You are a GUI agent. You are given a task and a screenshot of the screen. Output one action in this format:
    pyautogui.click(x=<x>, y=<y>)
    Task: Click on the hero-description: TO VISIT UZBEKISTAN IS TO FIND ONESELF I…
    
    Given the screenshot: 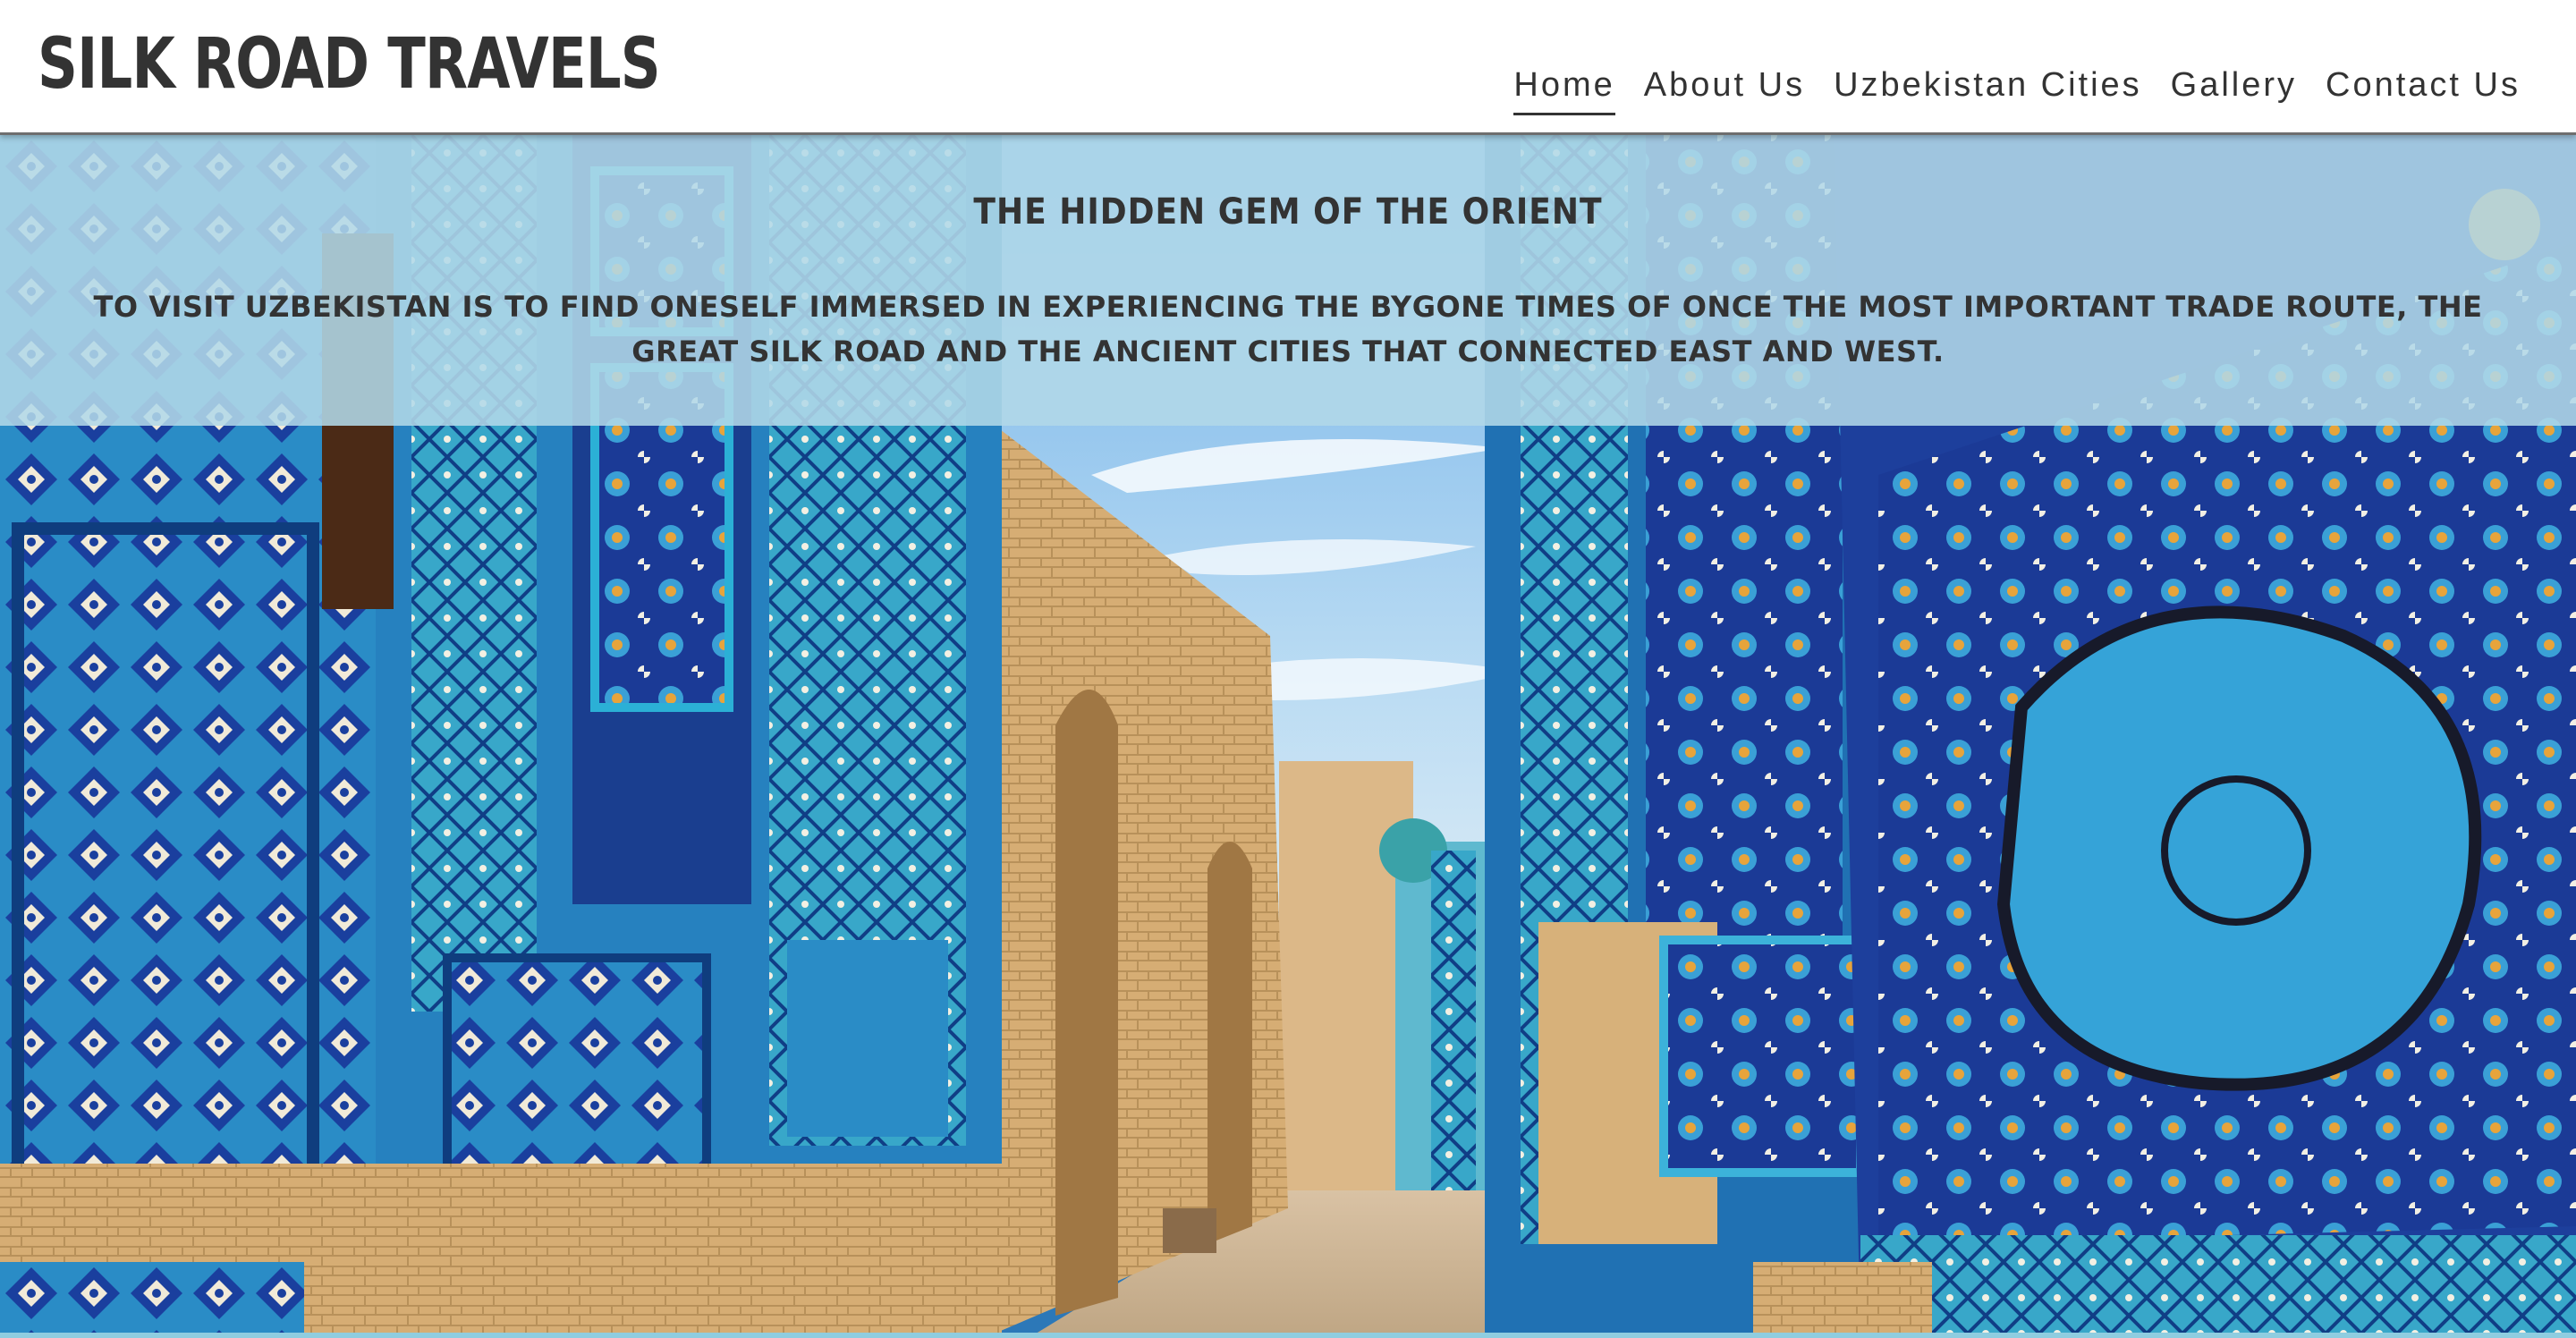 What is the action you would take?
    pyautogui.click(x=1288, y=329)
    